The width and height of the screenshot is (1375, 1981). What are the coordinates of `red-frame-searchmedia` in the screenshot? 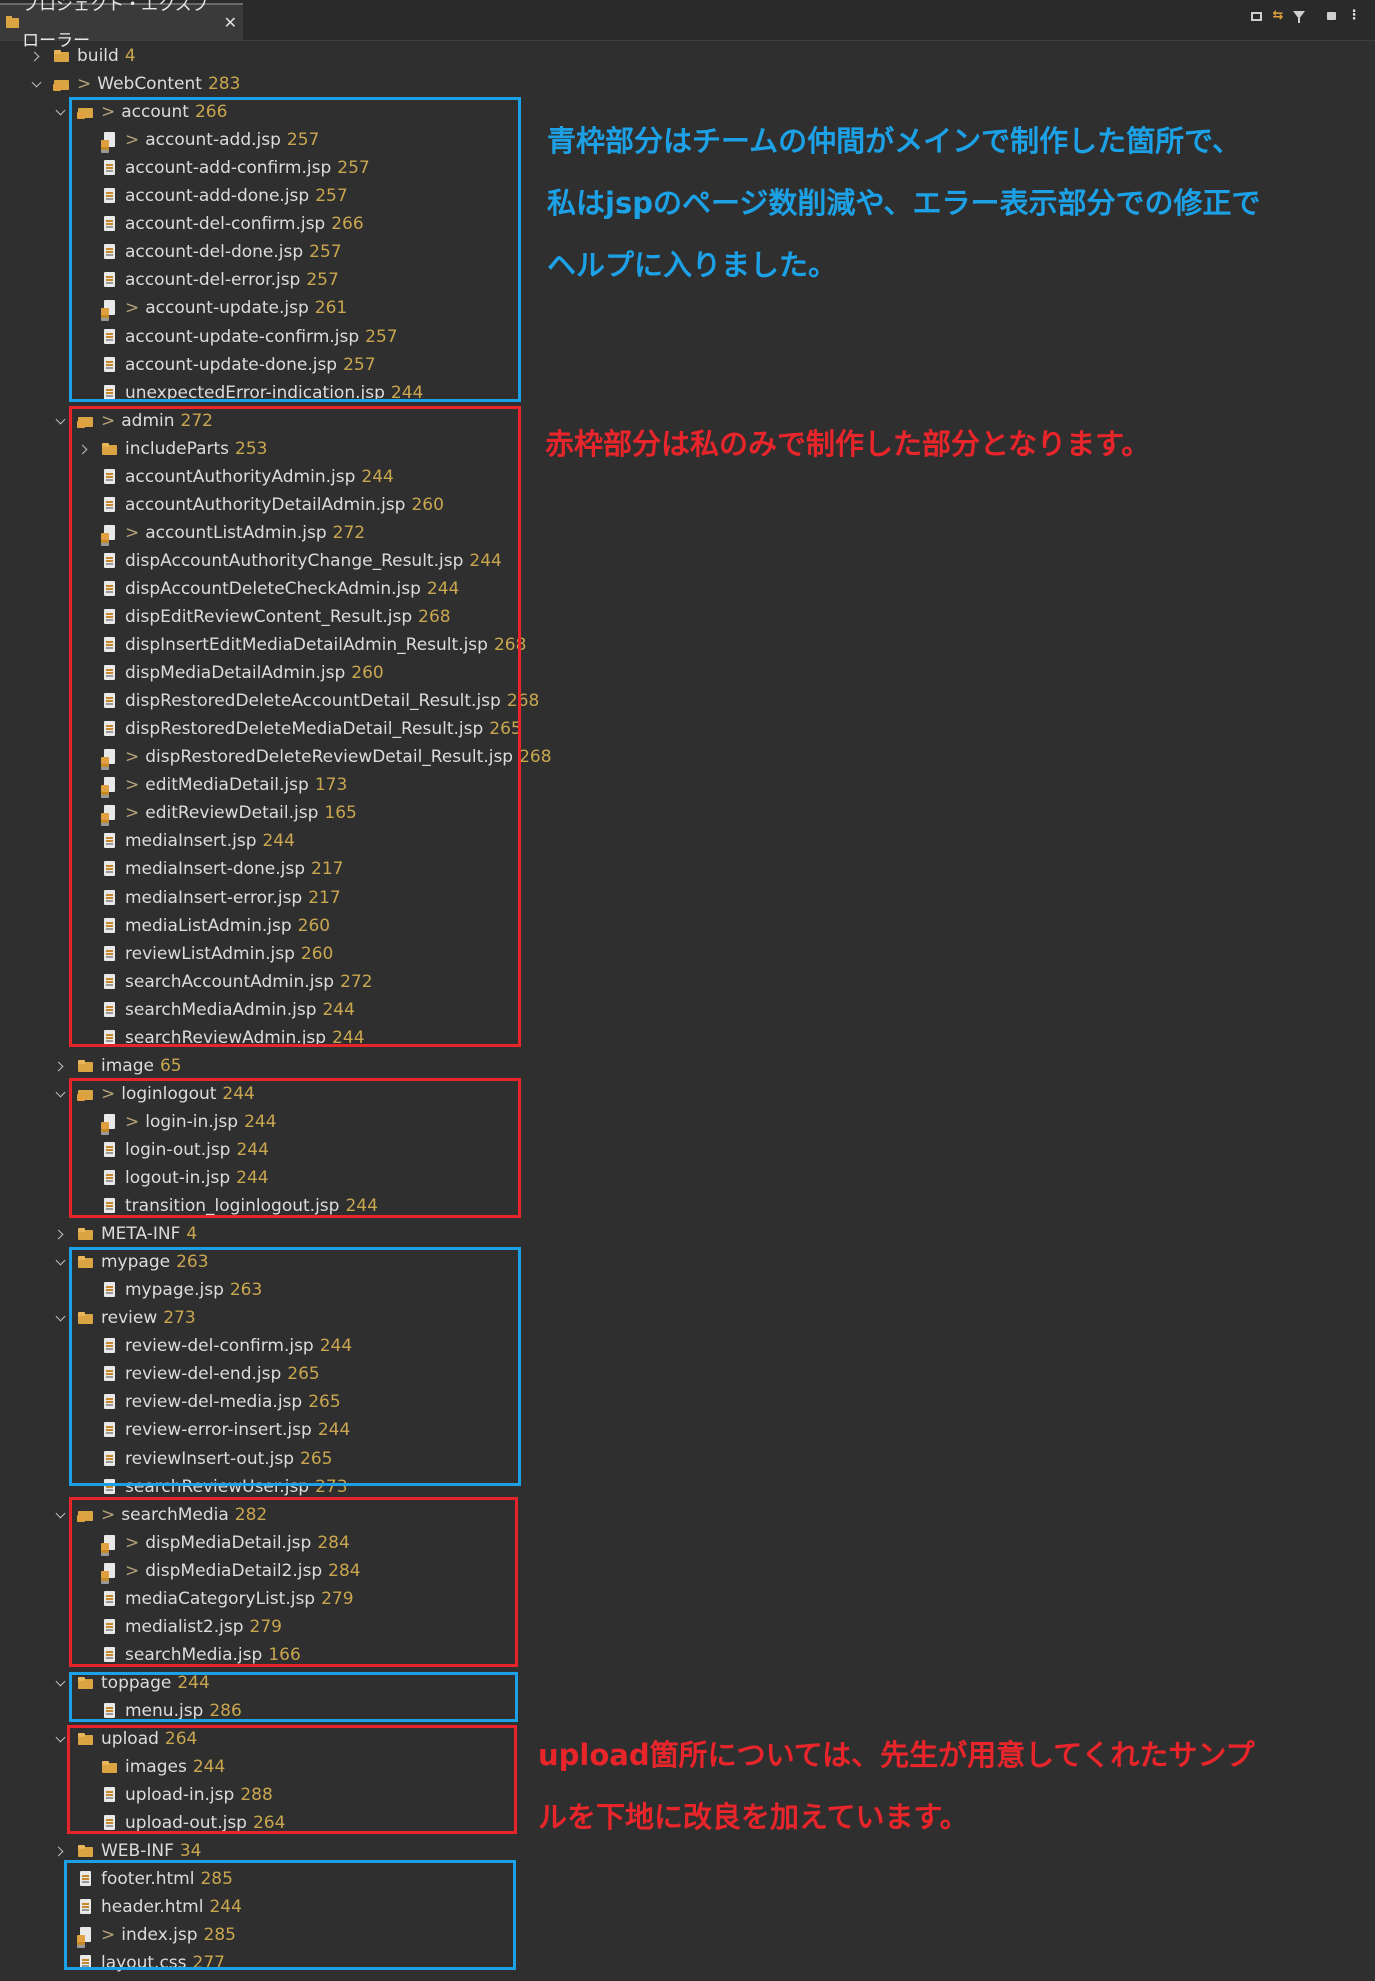 It's located at (293, 1582).